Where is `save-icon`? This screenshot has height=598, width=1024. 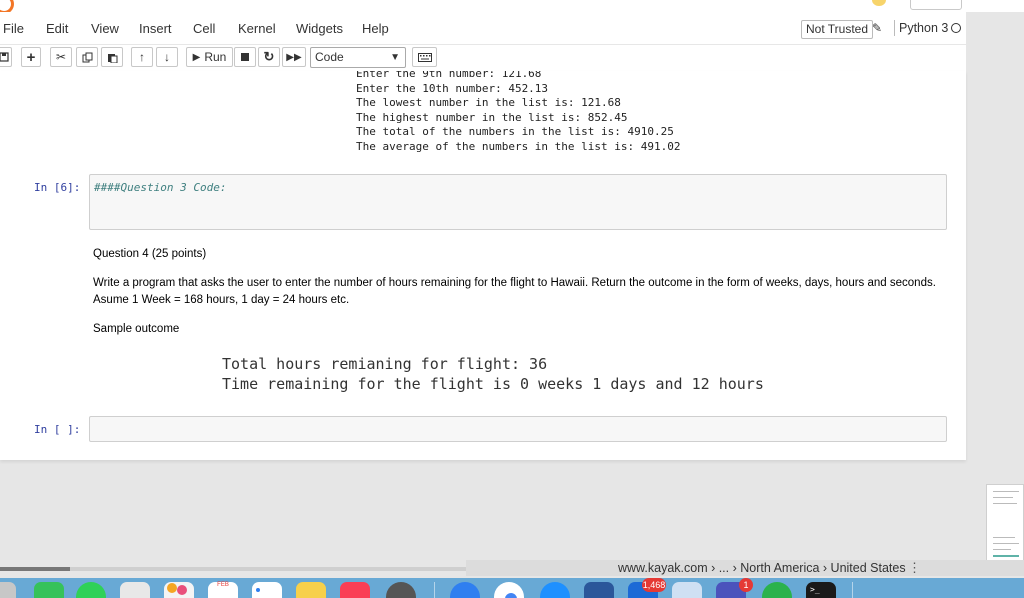 save-icon is located at coordinates (4, 57).